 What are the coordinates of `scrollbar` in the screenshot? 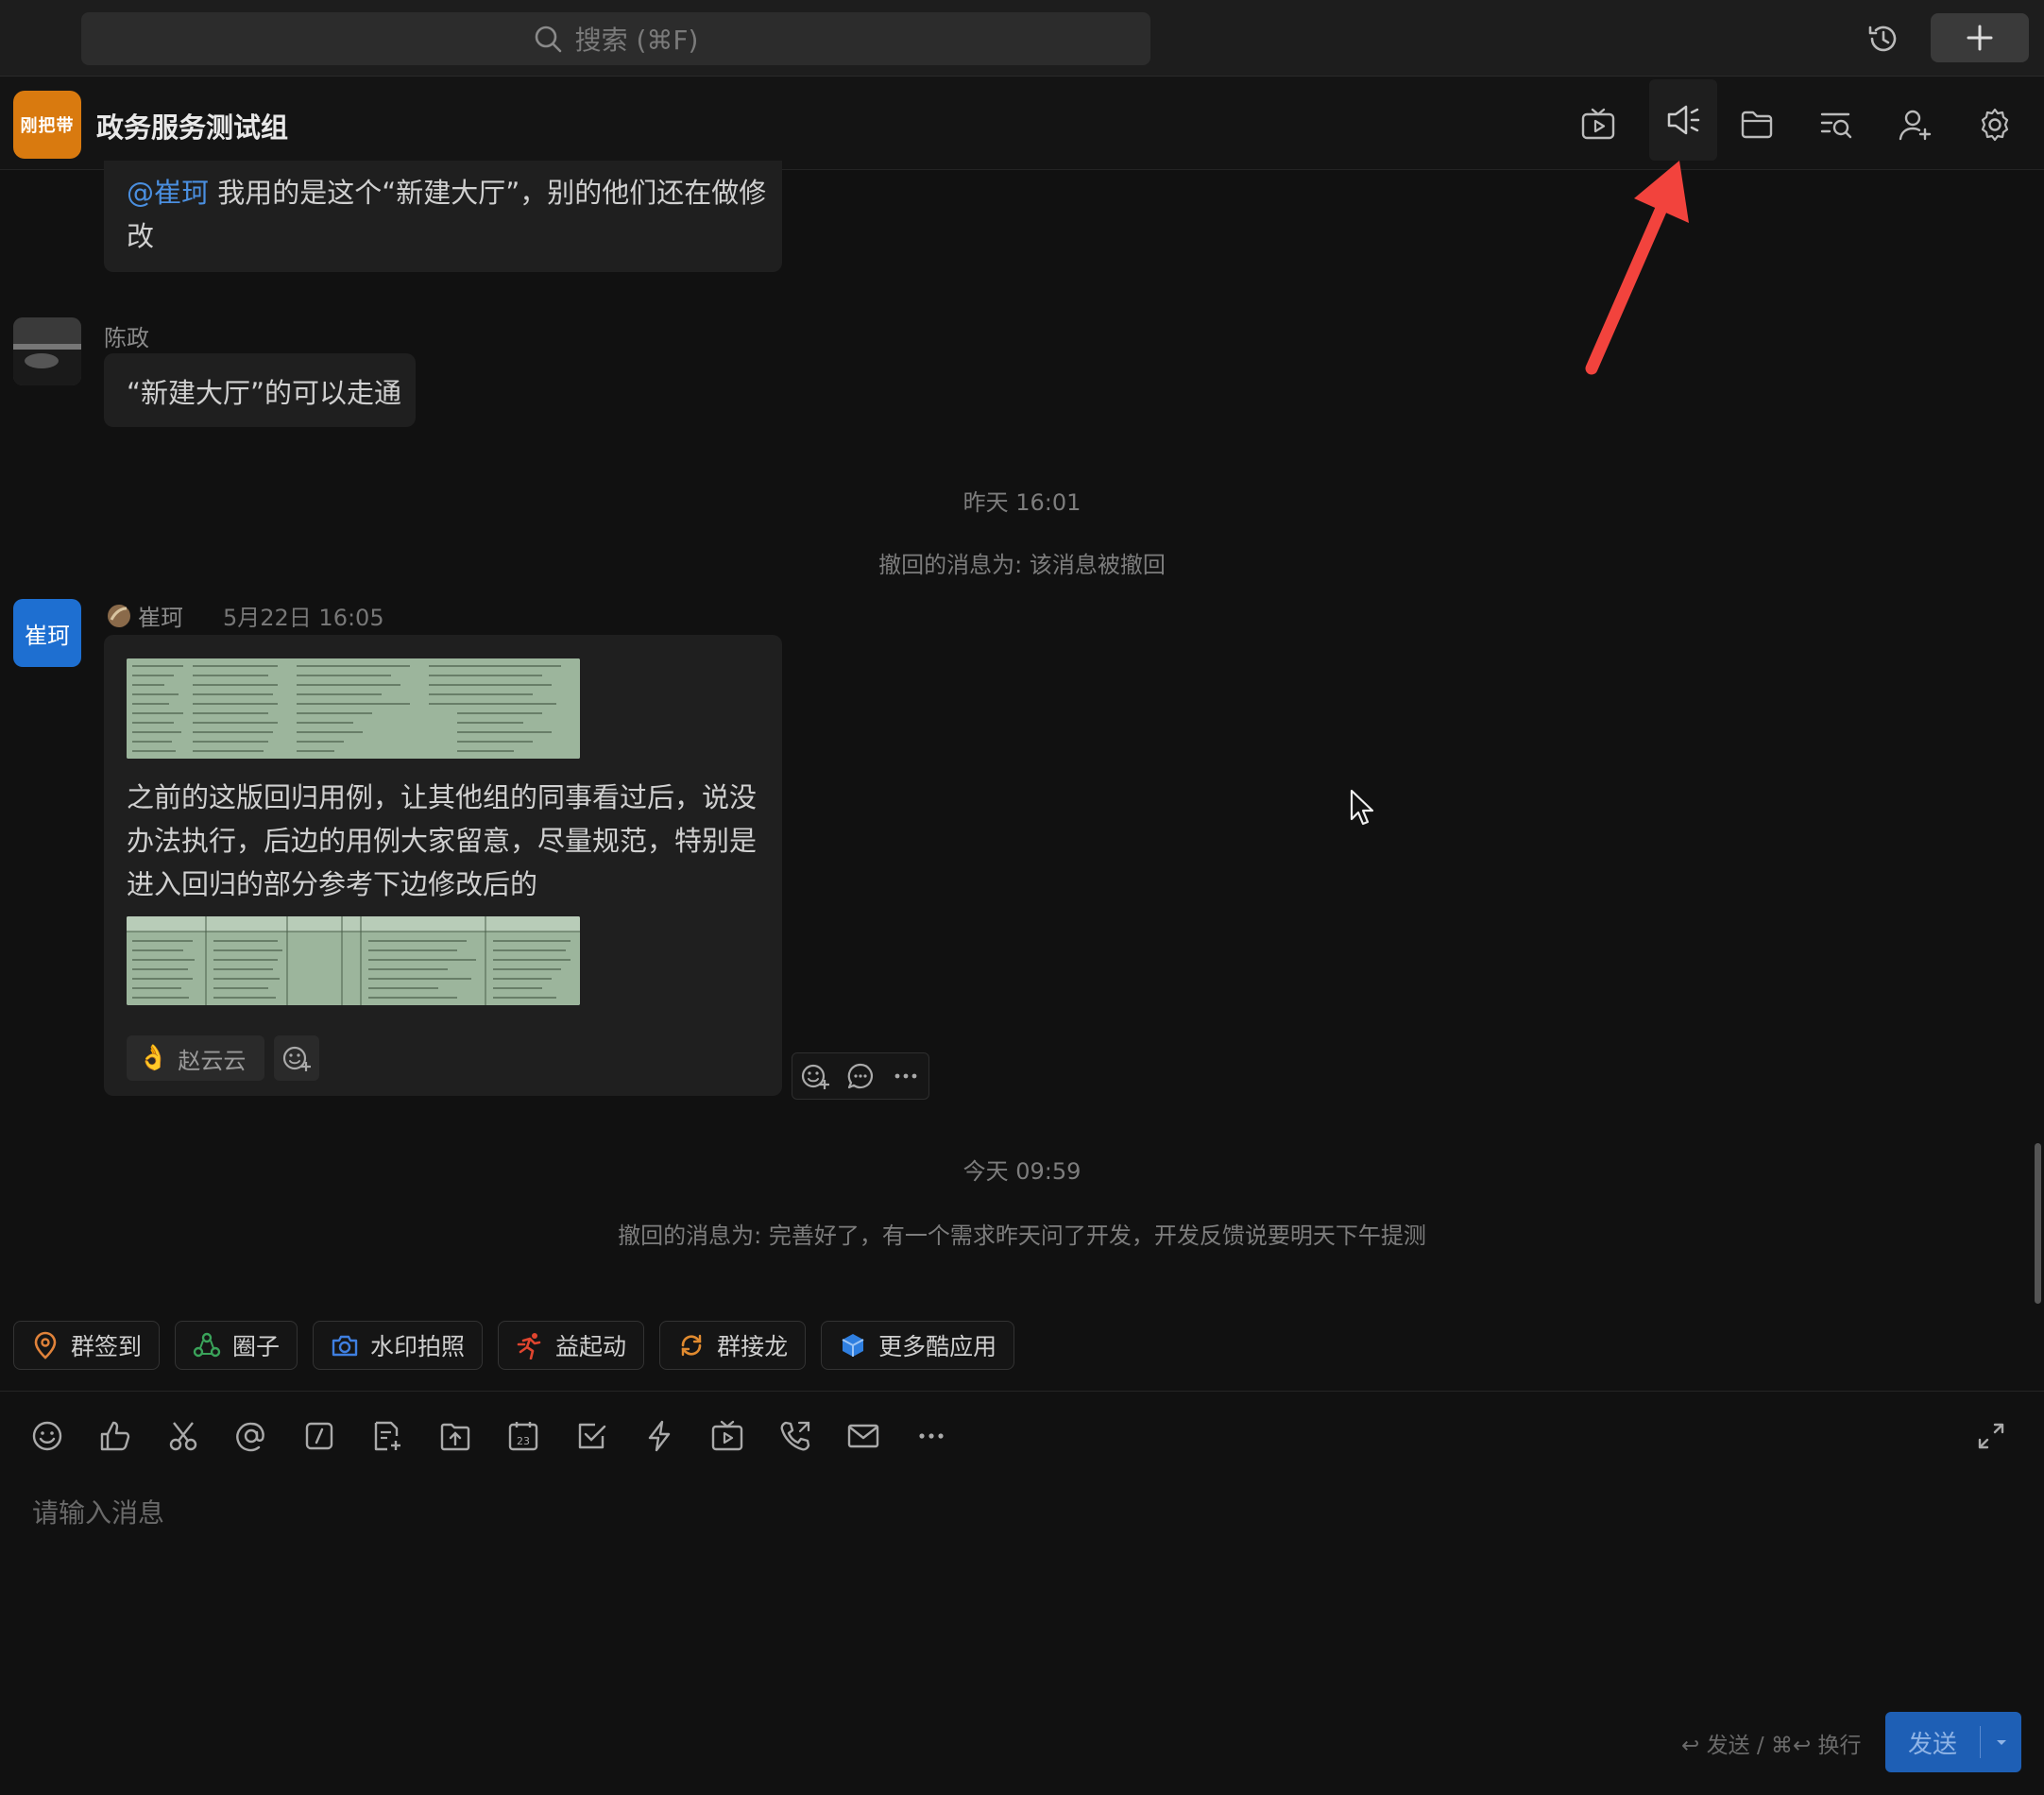 It's located at (2038, 1224).